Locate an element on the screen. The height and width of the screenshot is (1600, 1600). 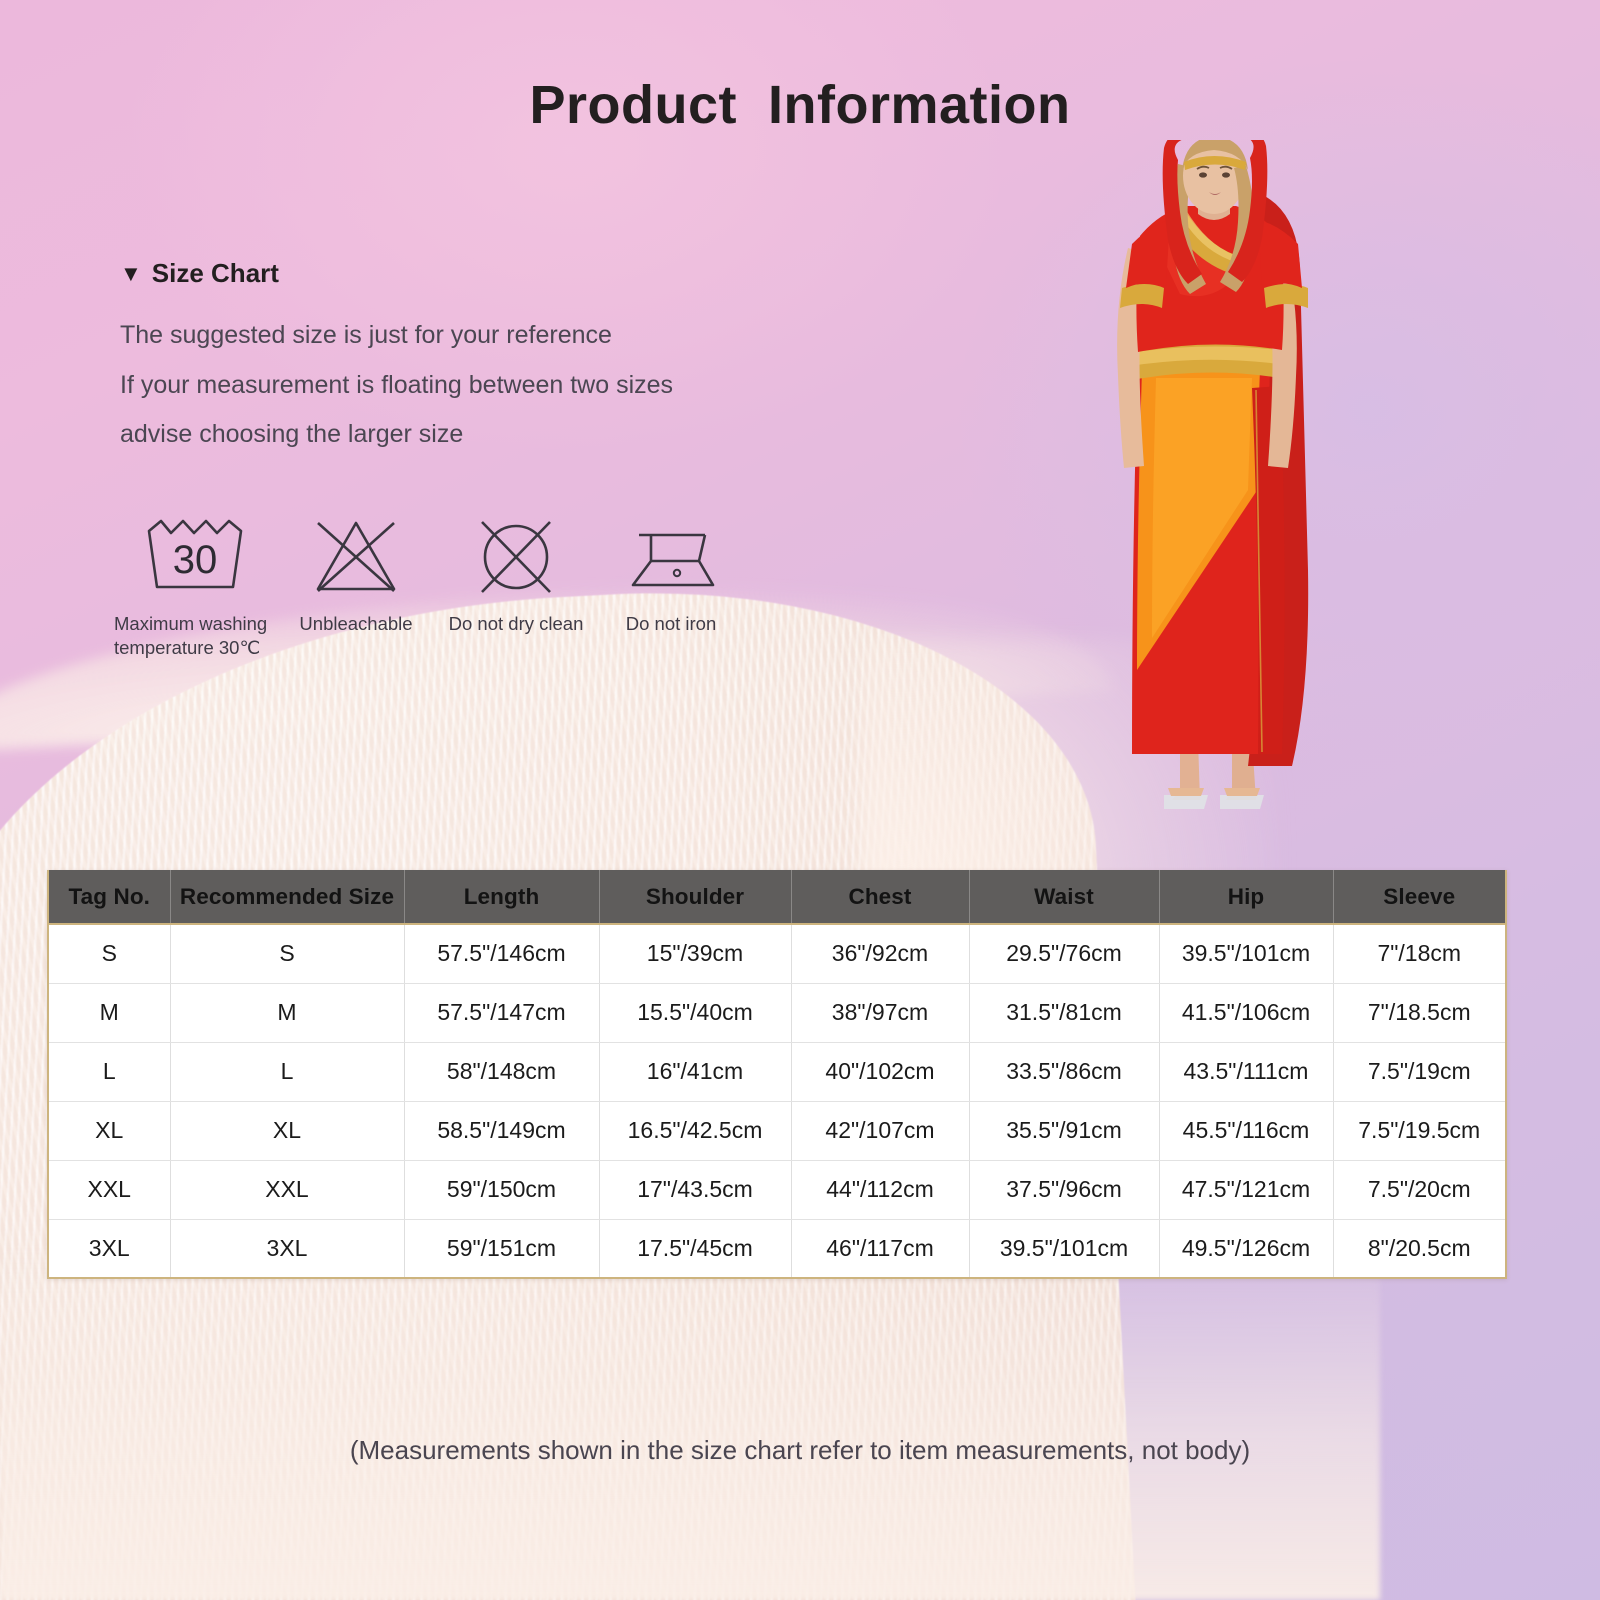
size-chart-note-3: advise choosing the larger size is located at coordinates (292, 434).